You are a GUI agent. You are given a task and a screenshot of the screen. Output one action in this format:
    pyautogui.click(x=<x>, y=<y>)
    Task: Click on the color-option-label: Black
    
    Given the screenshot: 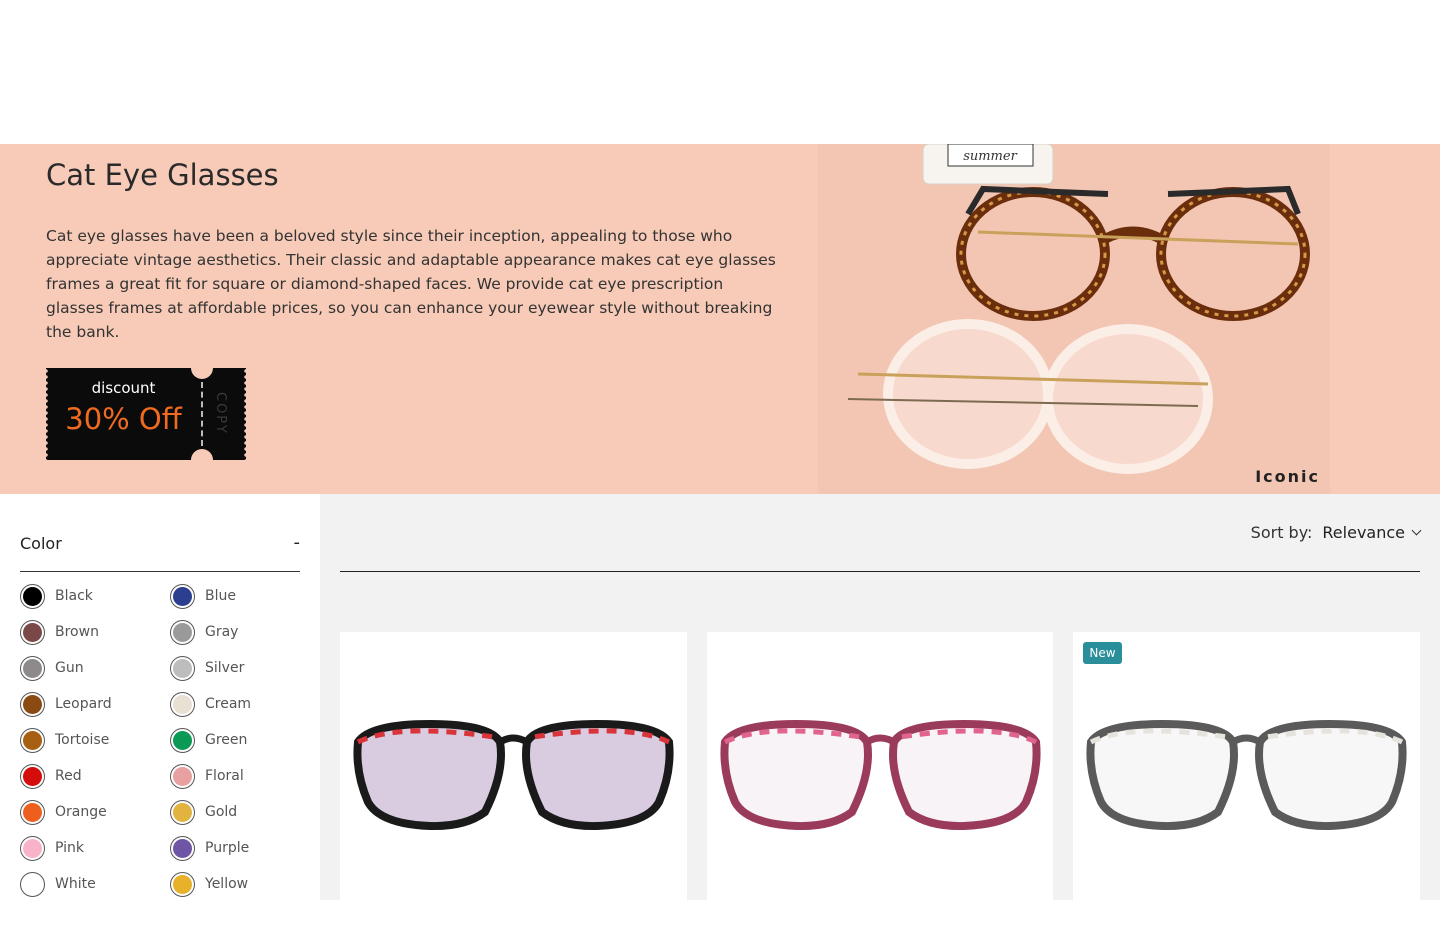 What is the action you would take?
    pyautogui.click(x=74, y=596)
    